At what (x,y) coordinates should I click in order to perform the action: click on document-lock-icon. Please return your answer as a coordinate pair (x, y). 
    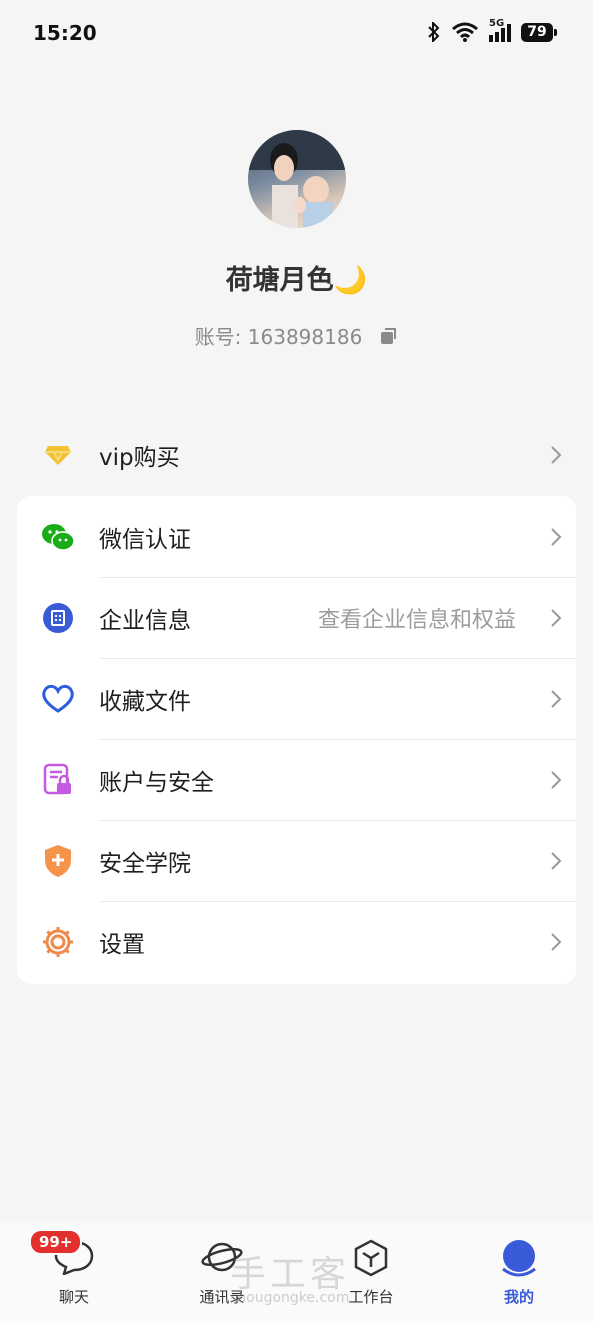
    Looking at the image, I should click on (58, 780).